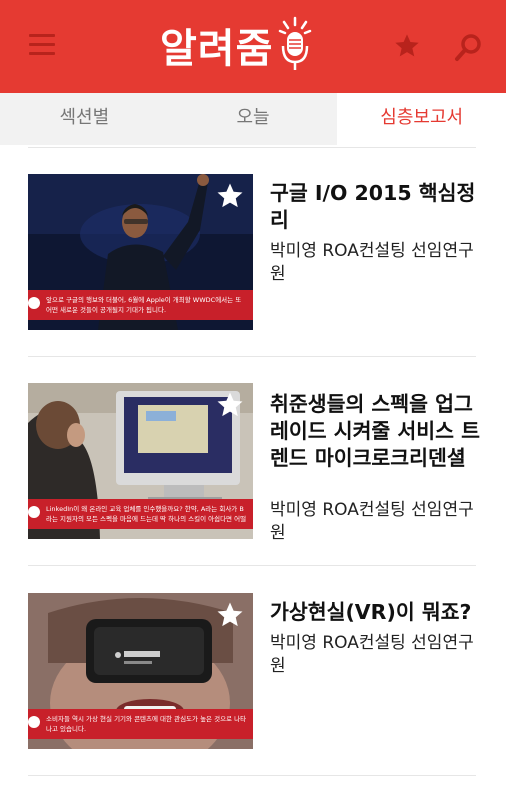 This screenshot has width=506, height=800. What do you see at coordinates (84, 119) in the screenshot?
I see `tab-sections: 섹션별` at bounding box center [84, 119].